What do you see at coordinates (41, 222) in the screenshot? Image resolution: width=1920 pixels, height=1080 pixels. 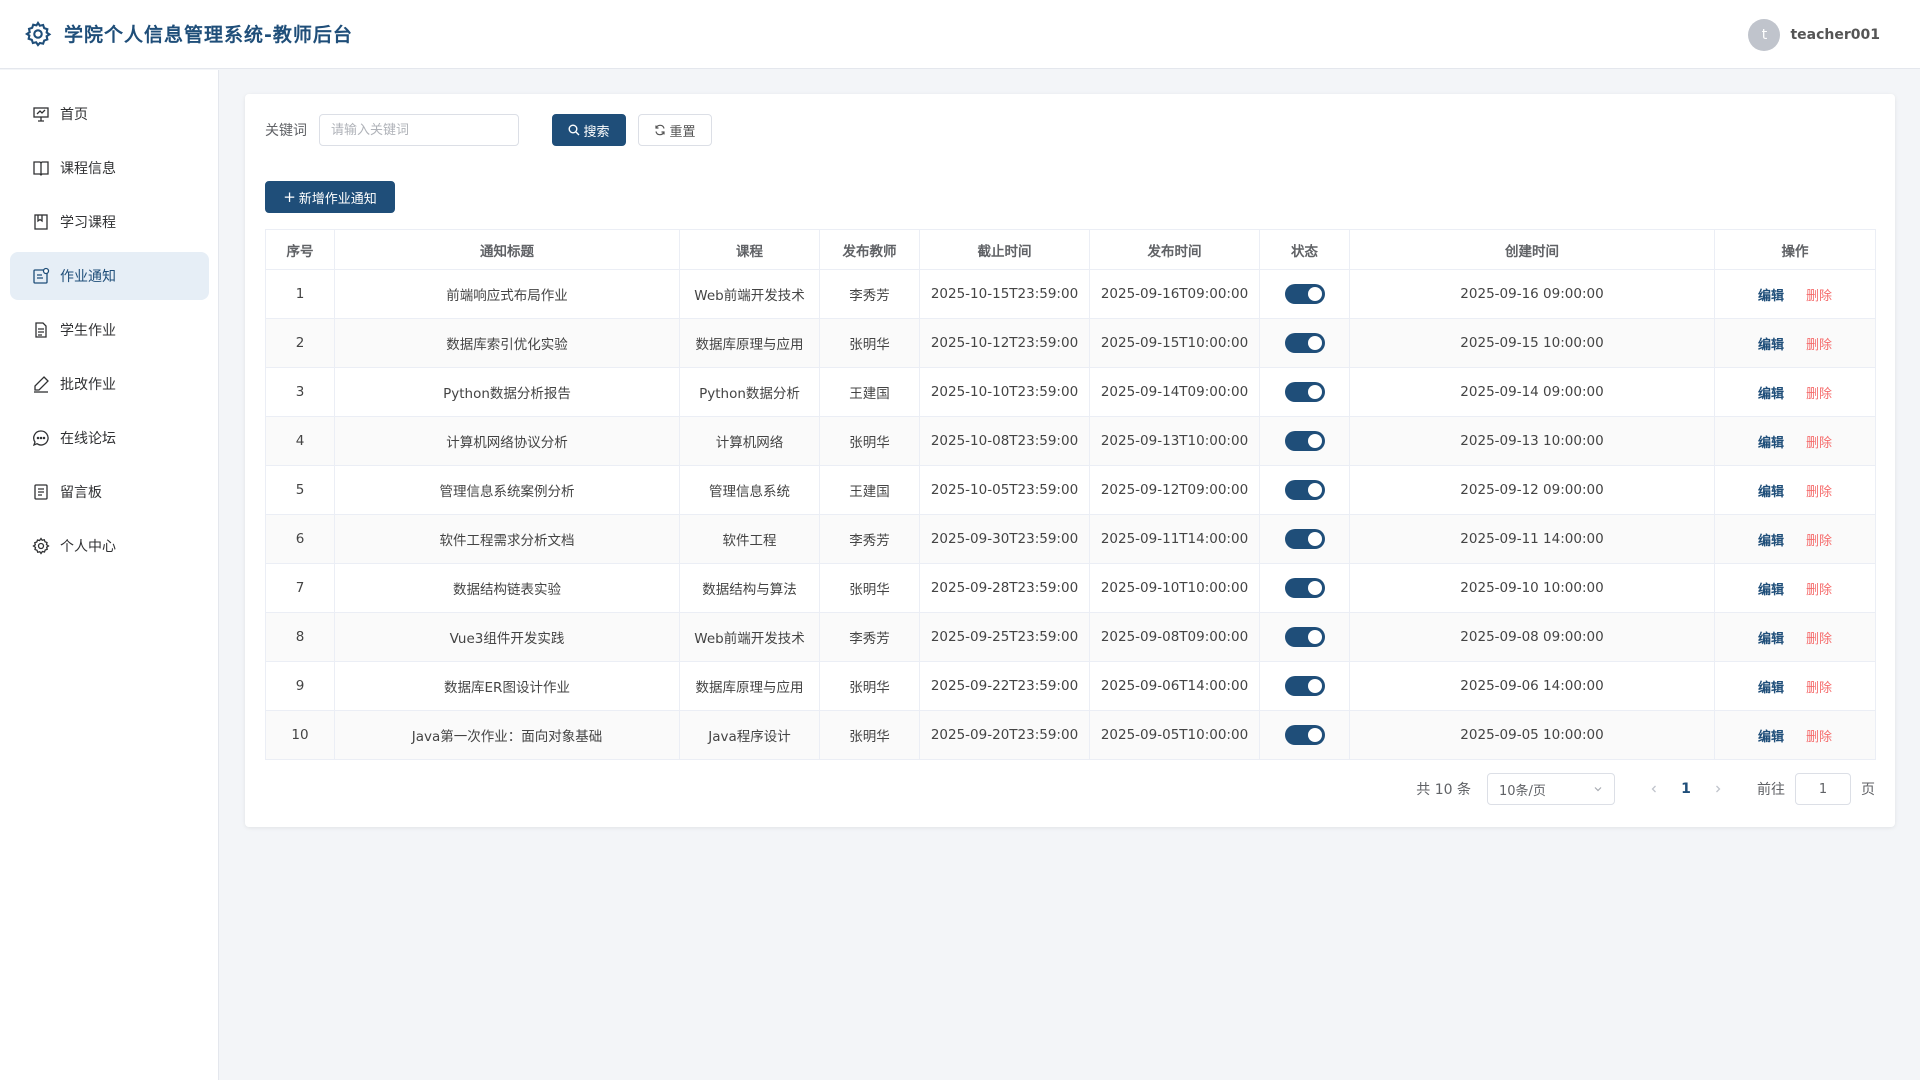 I see `notebook-icon` at bounding box center [41, 222].